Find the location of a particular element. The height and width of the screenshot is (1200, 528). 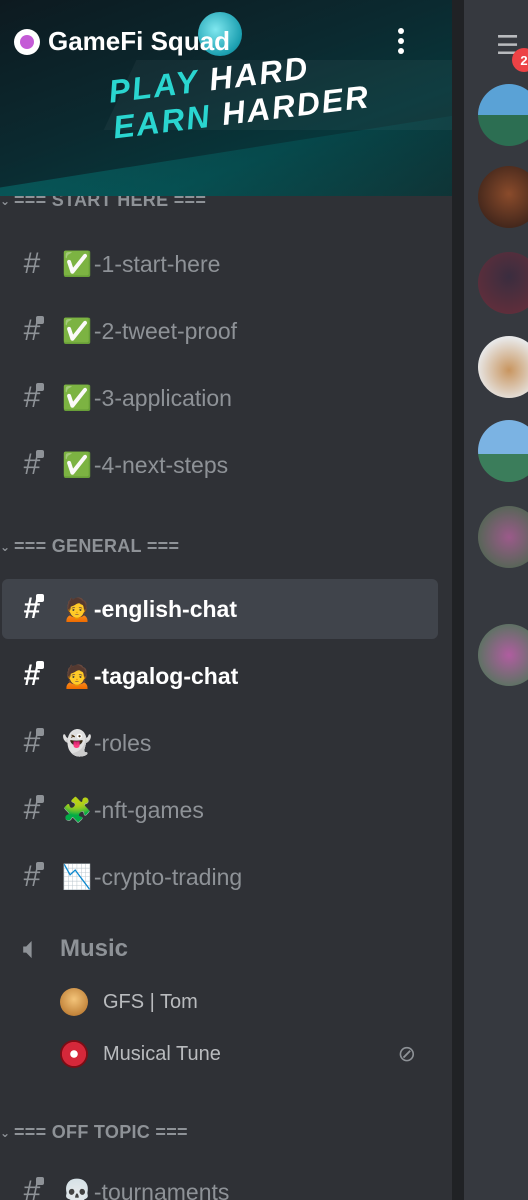

channel-name: -crypto-trading is located at coordinates (168, 876).